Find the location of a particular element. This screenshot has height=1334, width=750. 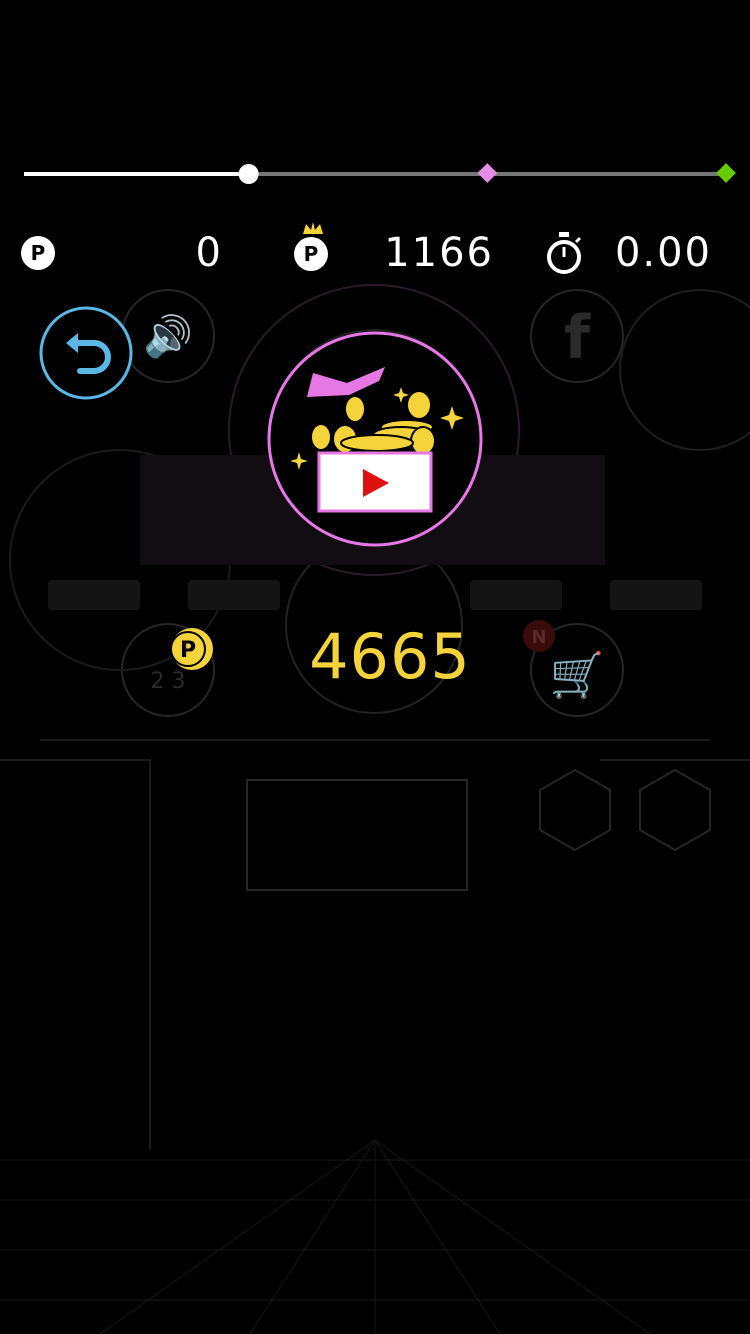

gift-video-icon is located at coordinates (375, 439).